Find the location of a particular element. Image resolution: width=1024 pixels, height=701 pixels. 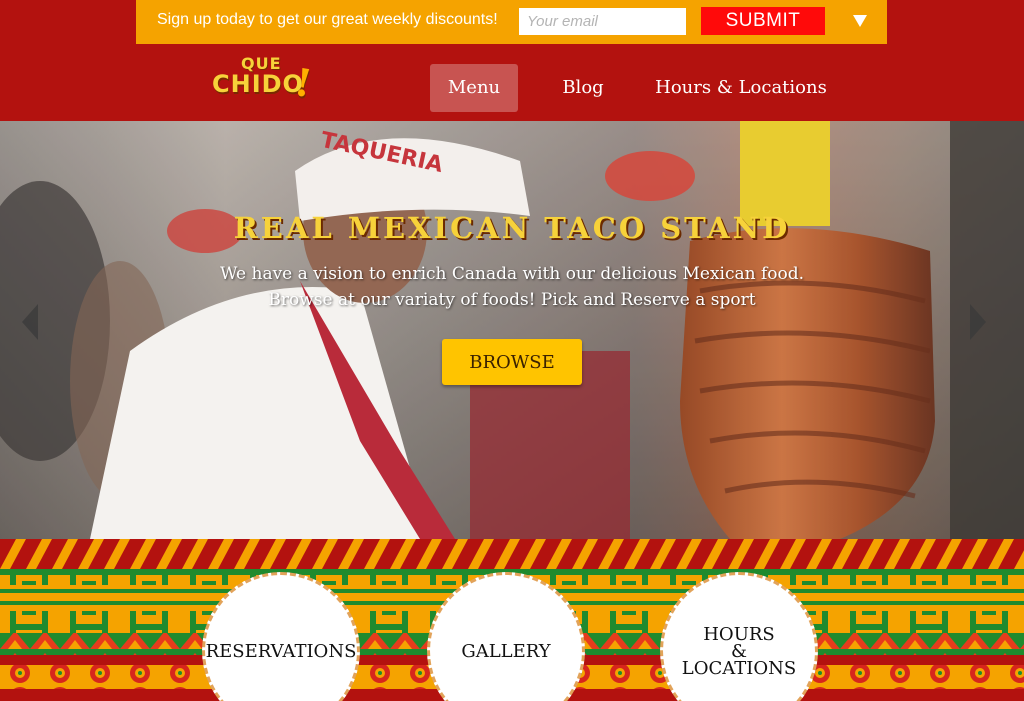

nav-item-hours-locations: Hours & Locations is located at coordinates (741, 88).